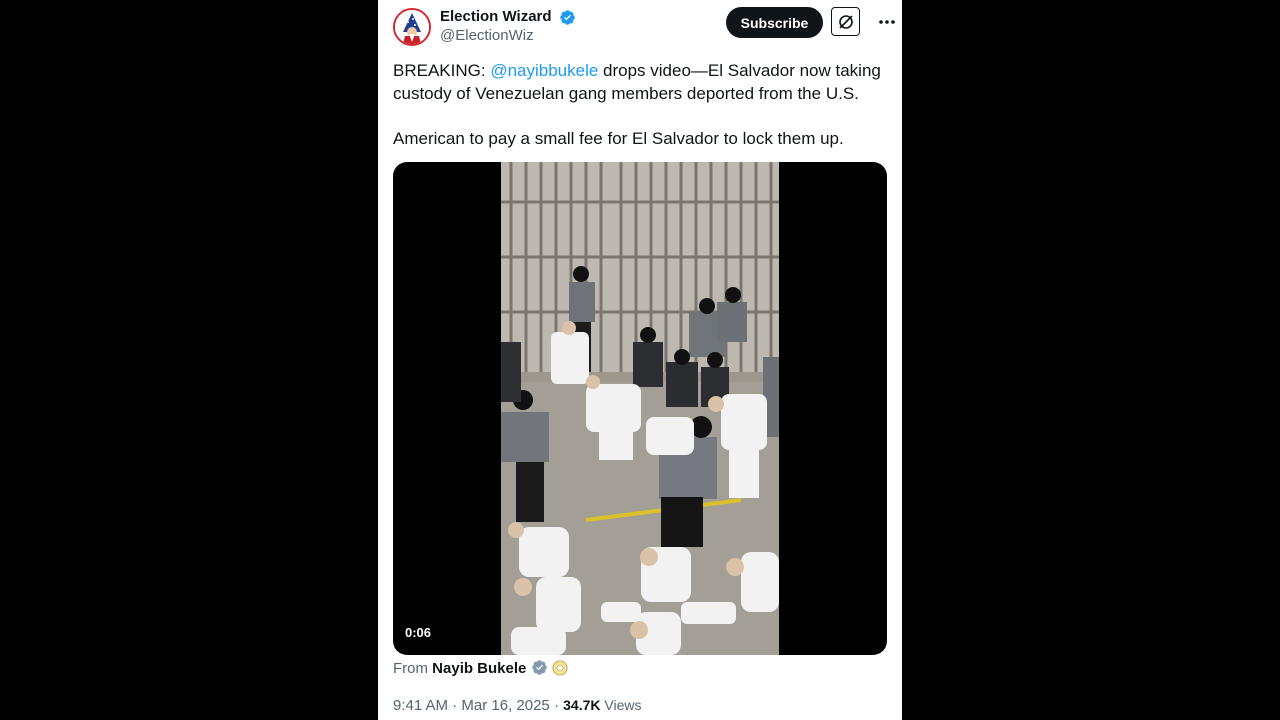  I want to click on video-frame, so click(640, 408).